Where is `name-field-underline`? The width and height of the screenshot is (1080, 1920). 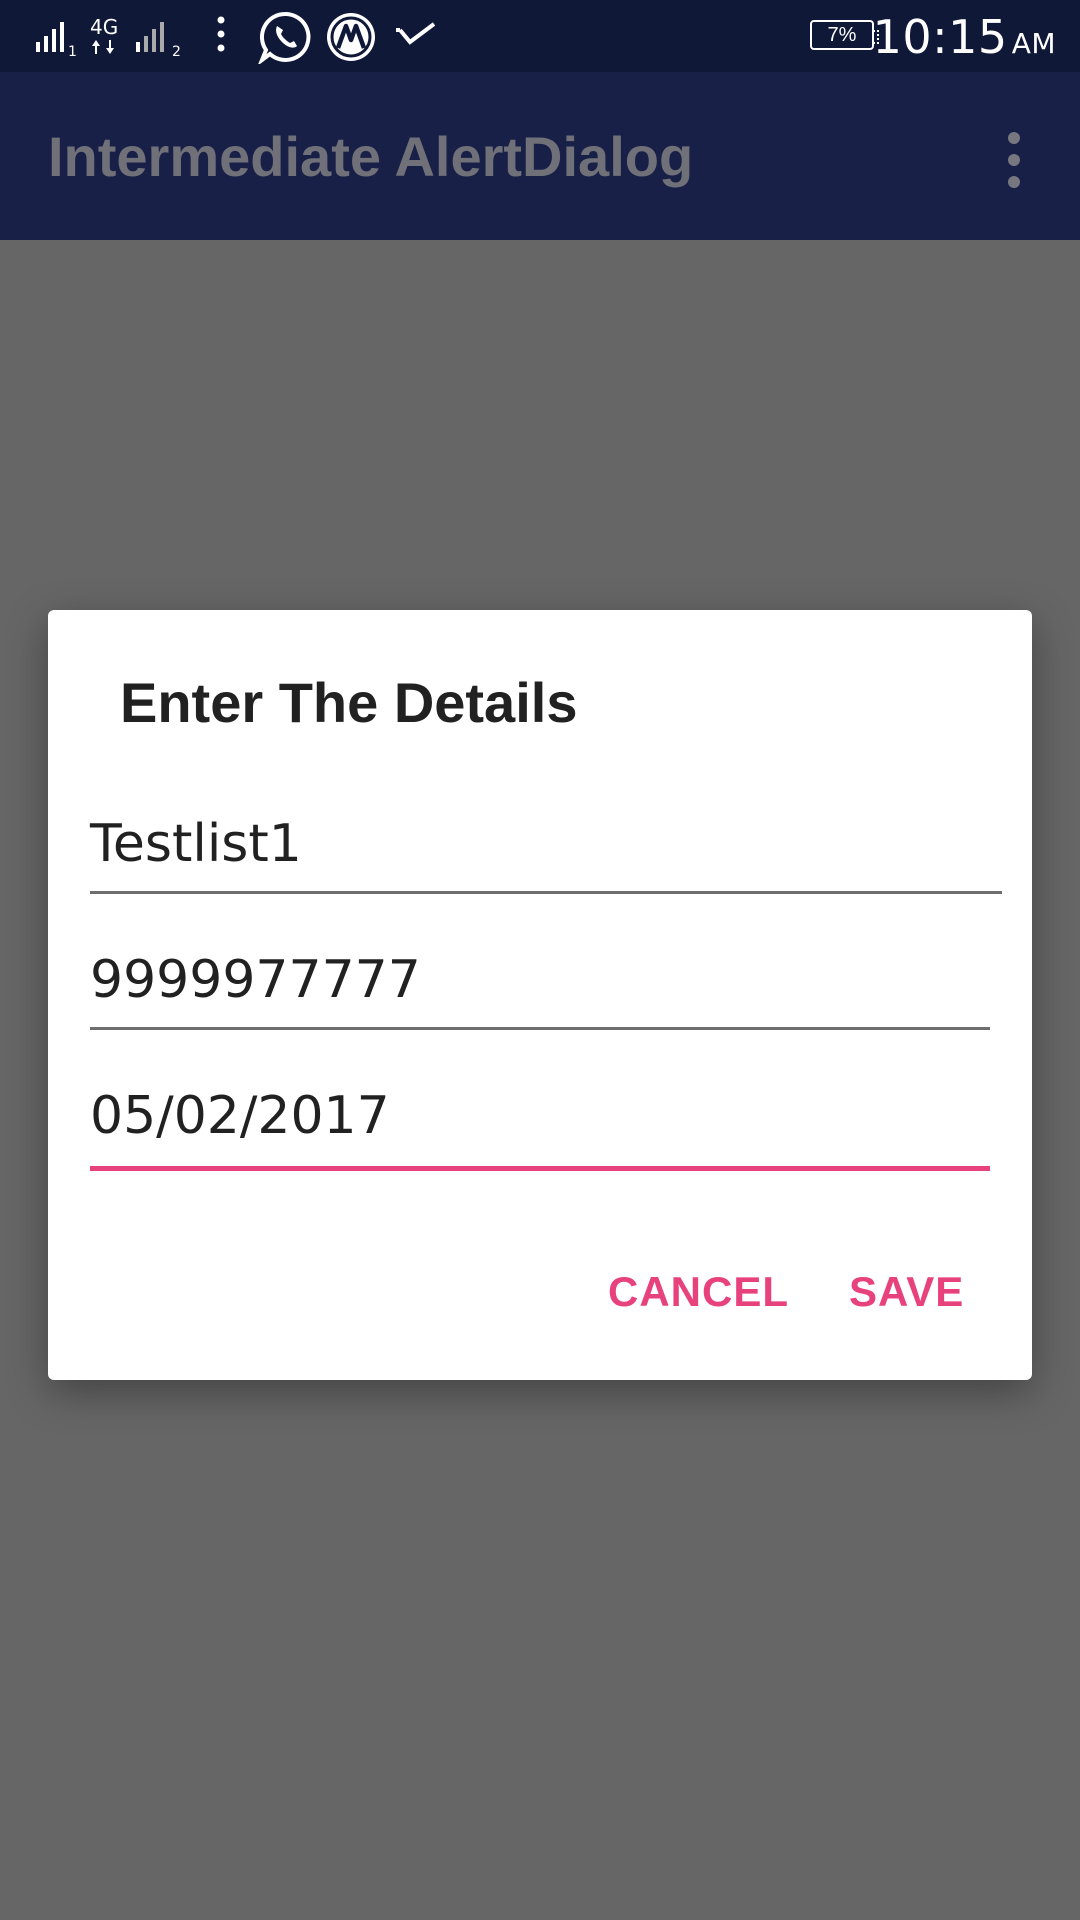
name-field-underline is located at coordinates (546, 892).